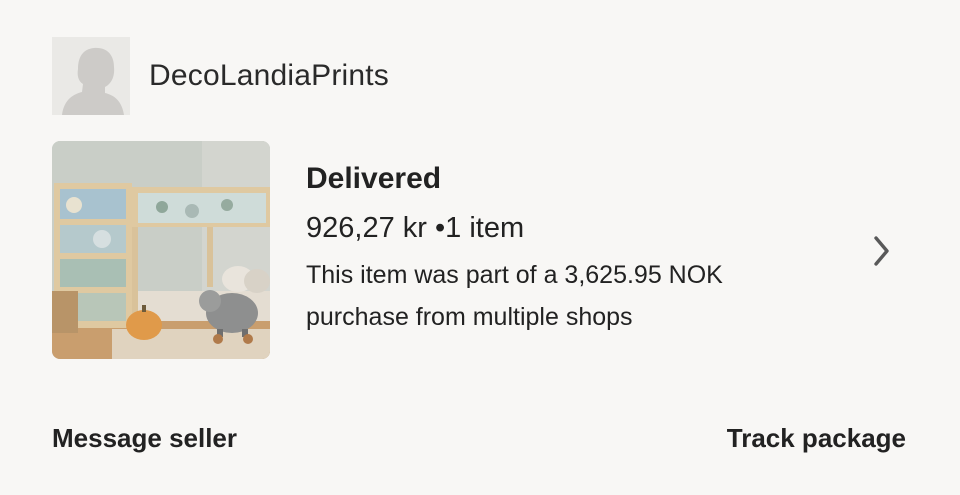 The image size is (960, 495). I want to click on chevron-right-icon, so click(881, 251).